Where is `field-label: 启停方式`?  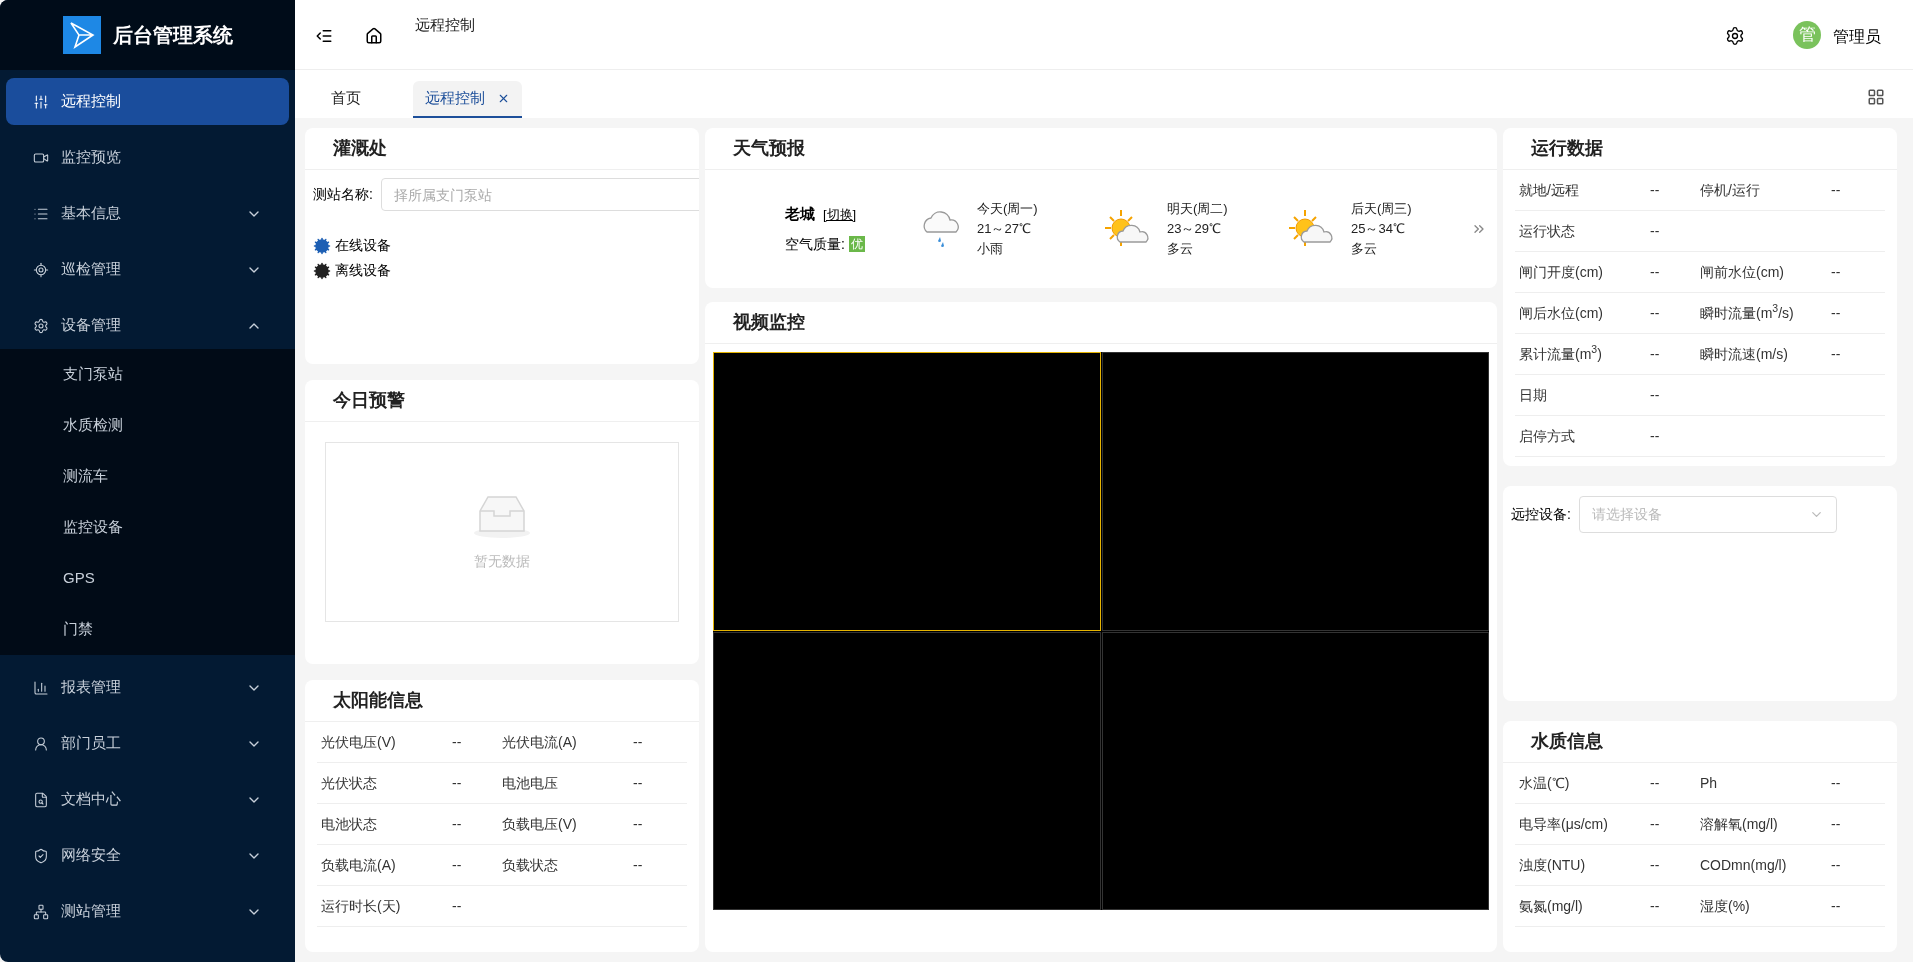 field-label: 启停方式 is located at coordinates (1547, 436).